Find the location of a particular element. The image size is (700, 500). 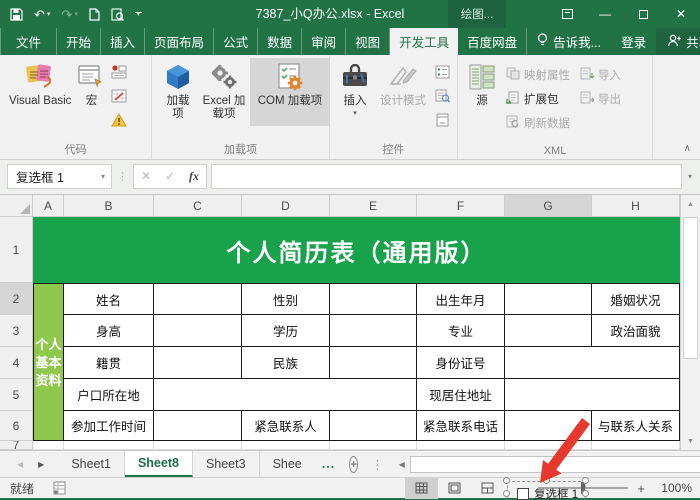

addins-button: 加载项 is located at coordinates (178, 89).